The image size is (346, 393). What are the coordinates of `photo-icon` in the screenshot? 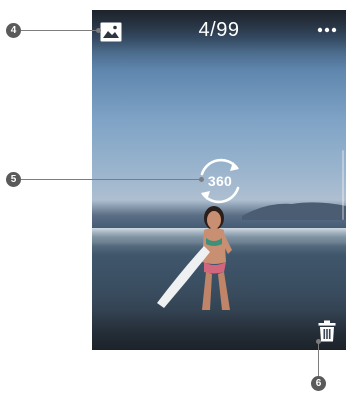 It's located at (111, 32).